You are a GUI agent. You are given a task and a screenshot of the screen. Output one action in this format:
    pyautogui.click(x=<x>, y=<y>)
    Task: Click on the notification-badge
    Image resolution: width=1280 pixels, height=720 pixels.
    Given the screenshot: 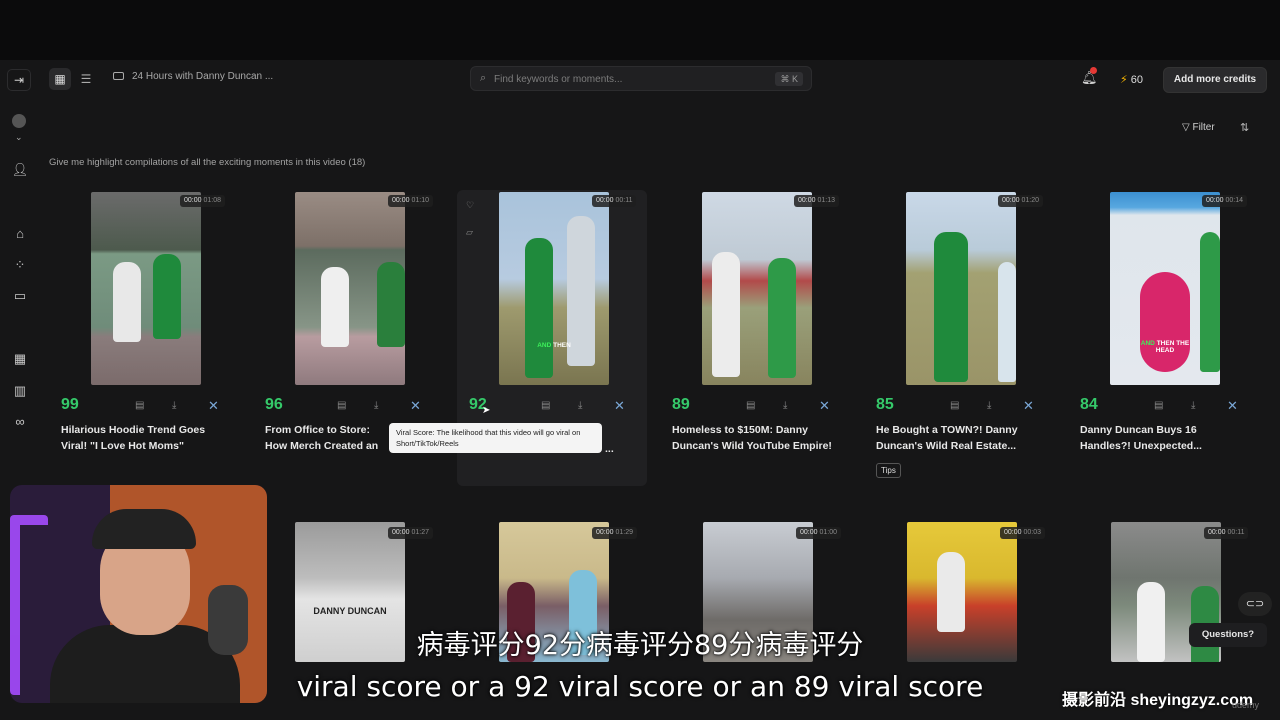 What is the action you would take?
    pyautogui.click(x=1093, y=70)
    